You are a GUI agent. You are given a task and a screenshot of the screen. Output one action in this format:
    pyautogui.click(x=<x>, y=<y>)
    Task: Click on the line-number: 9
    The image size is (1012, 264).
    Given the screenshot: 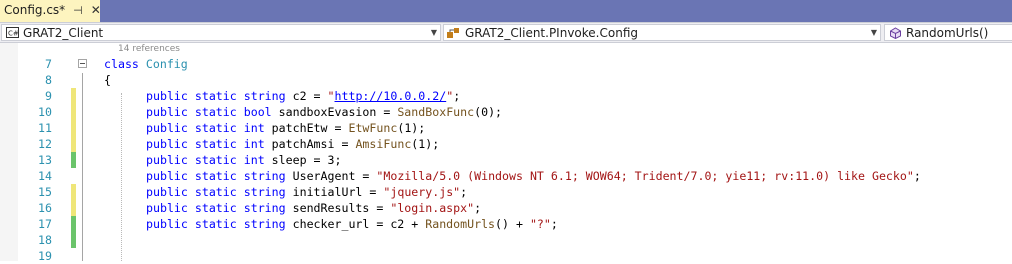 What is the action you would take?
    pyautogui.click(x=48, y=96)
    